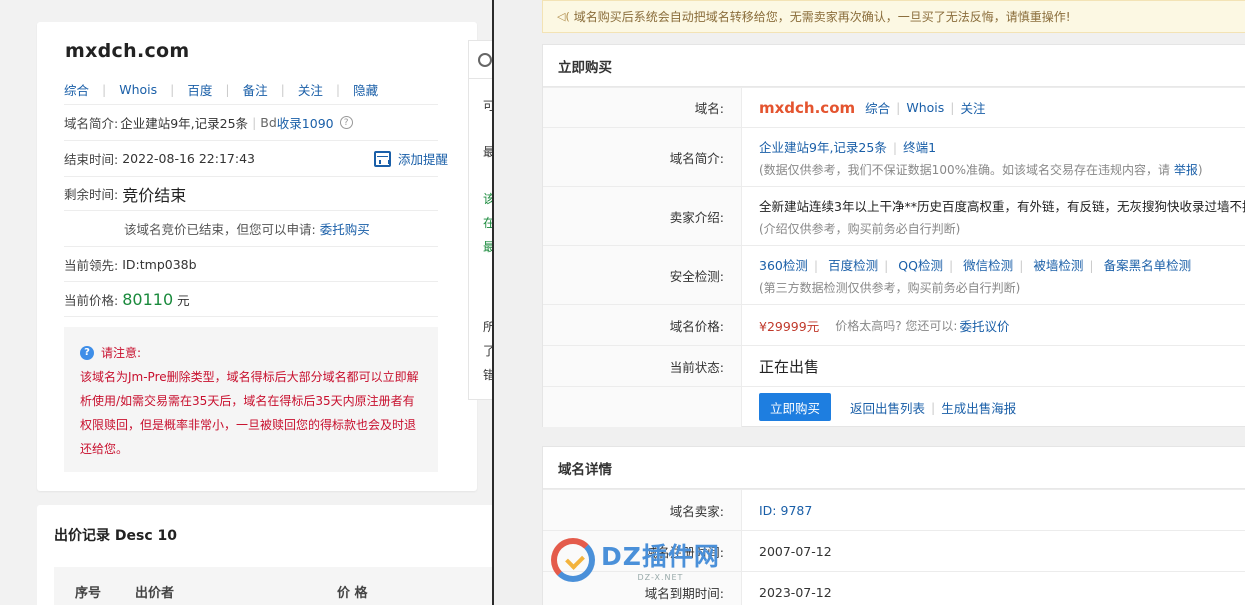 This screenshot has height=605, width=1245. Describe the element at coordinates (154, 195) in the screenshot. I see `remaining-value: 竞价结束` at that location.